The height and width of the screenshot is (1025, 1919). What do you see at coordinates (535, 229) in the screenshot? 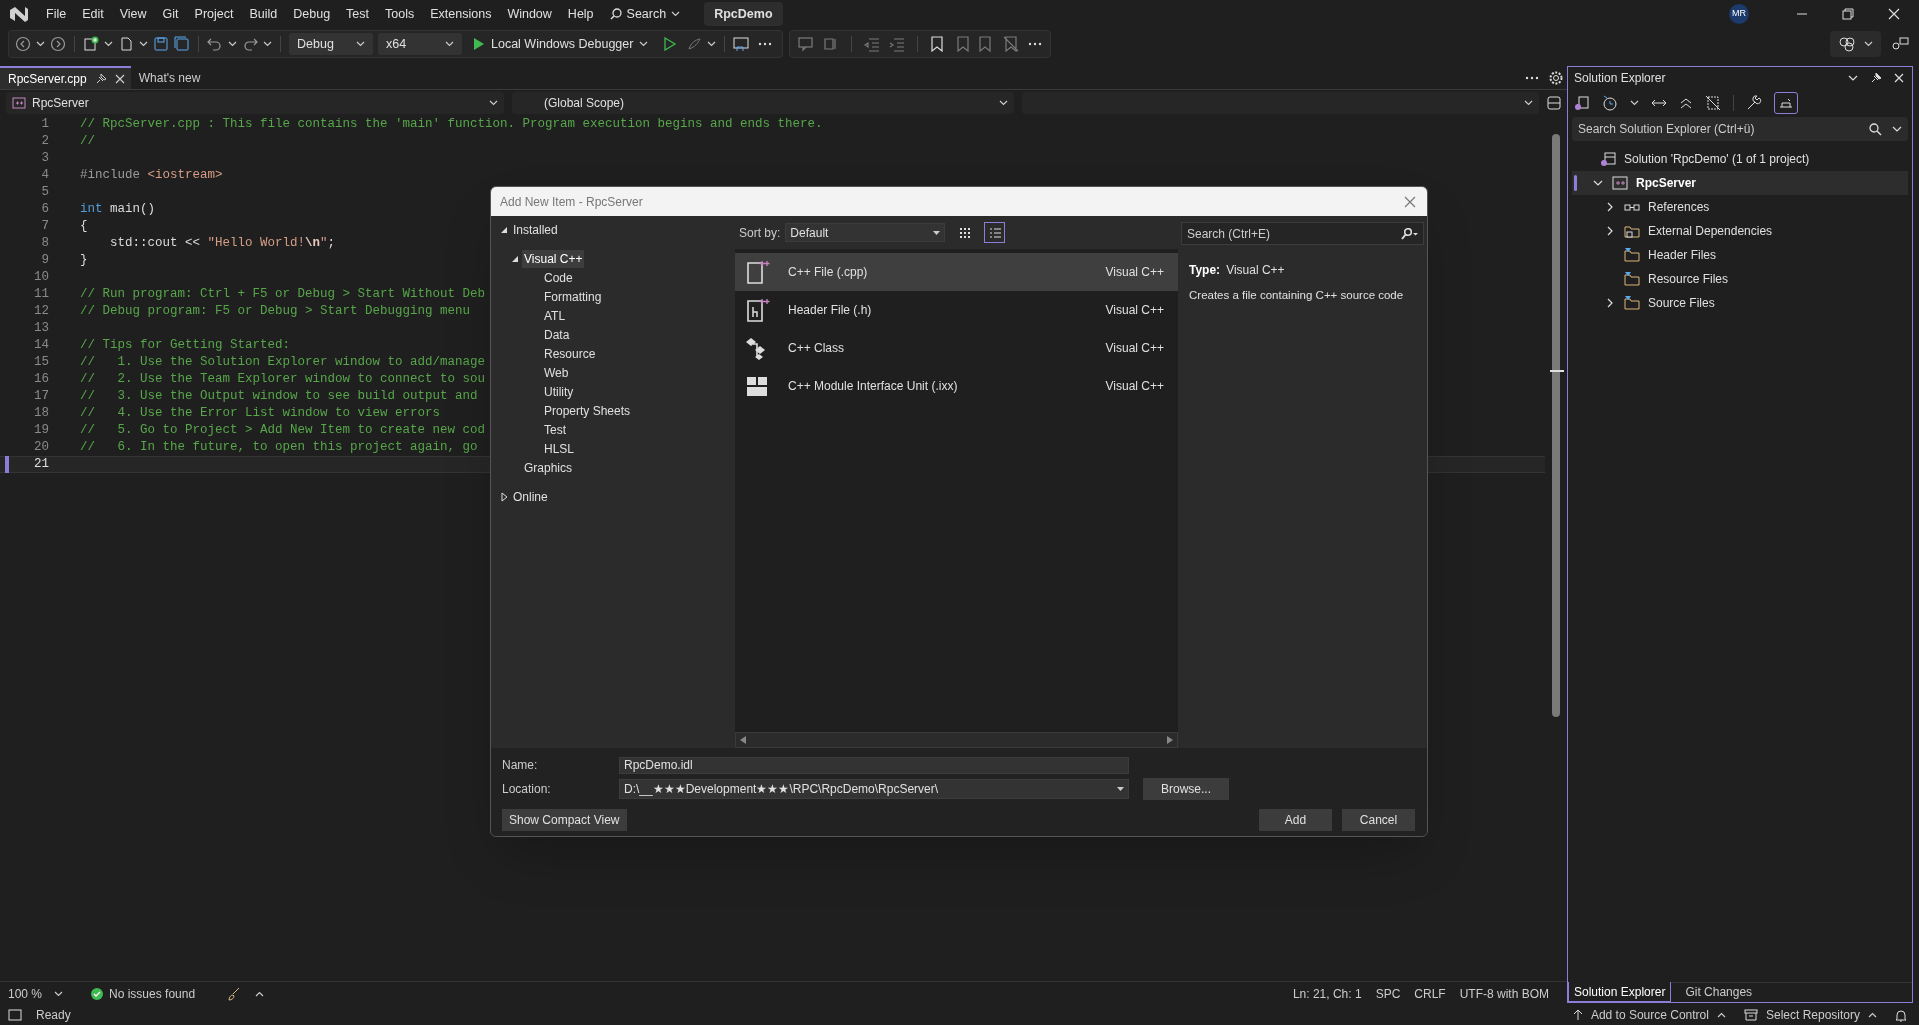
I see `category-item: Installed` at bounding box center [535, 229].